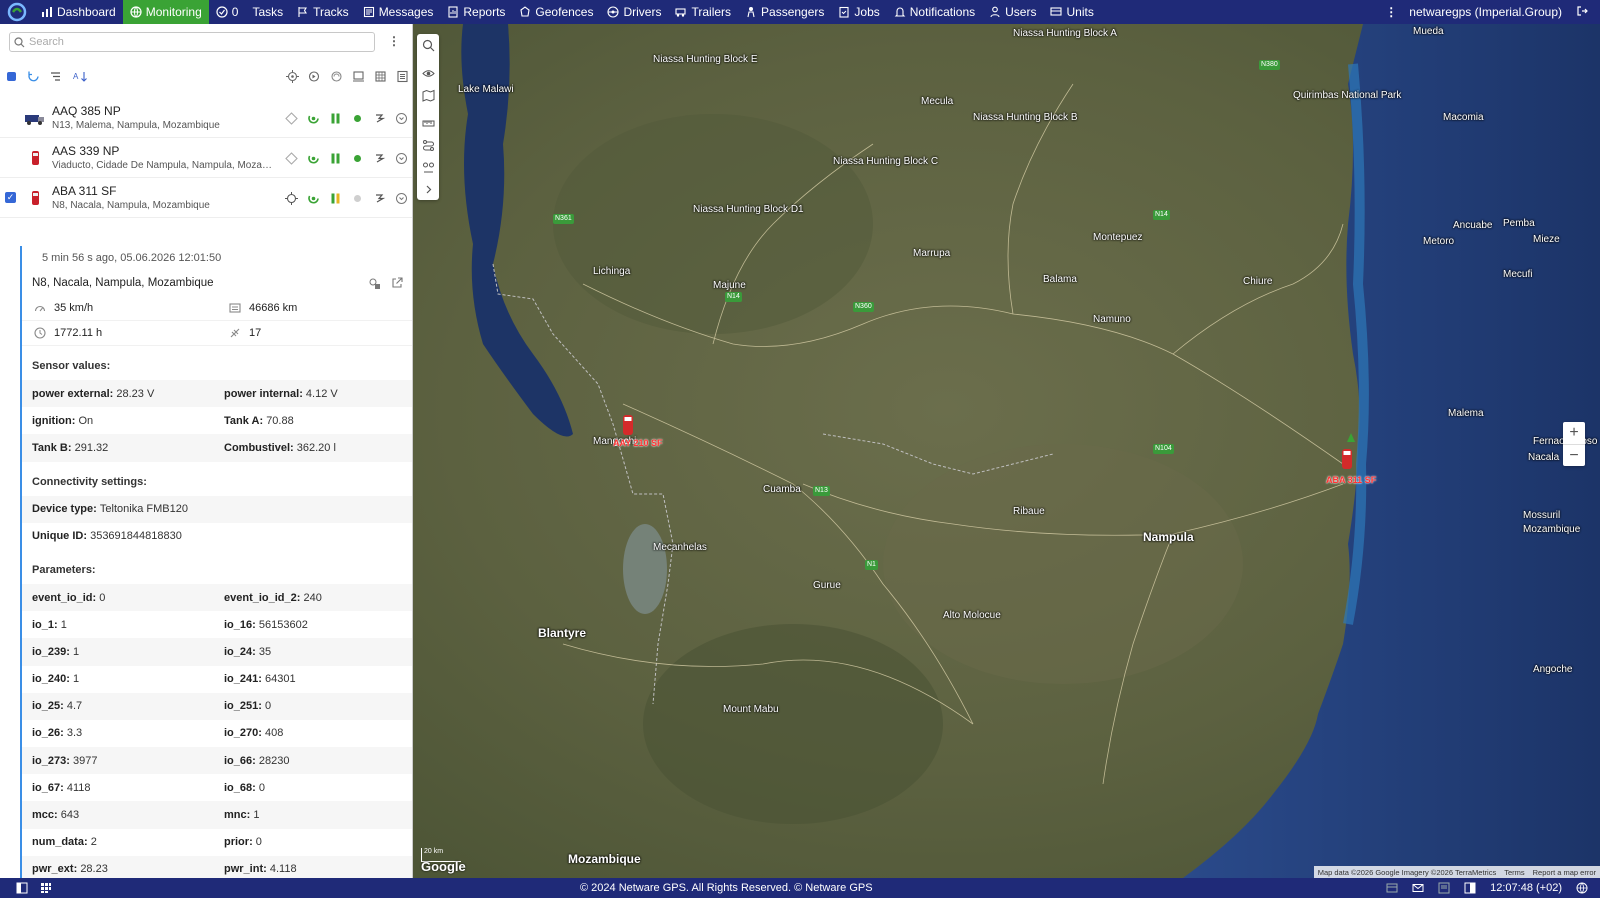 This screenshot has width=1600, height=898. Describe the element at coordinates (310, 869) in the screenshot. I see `parameter-cell: pwr_int: 4.118` at that location.